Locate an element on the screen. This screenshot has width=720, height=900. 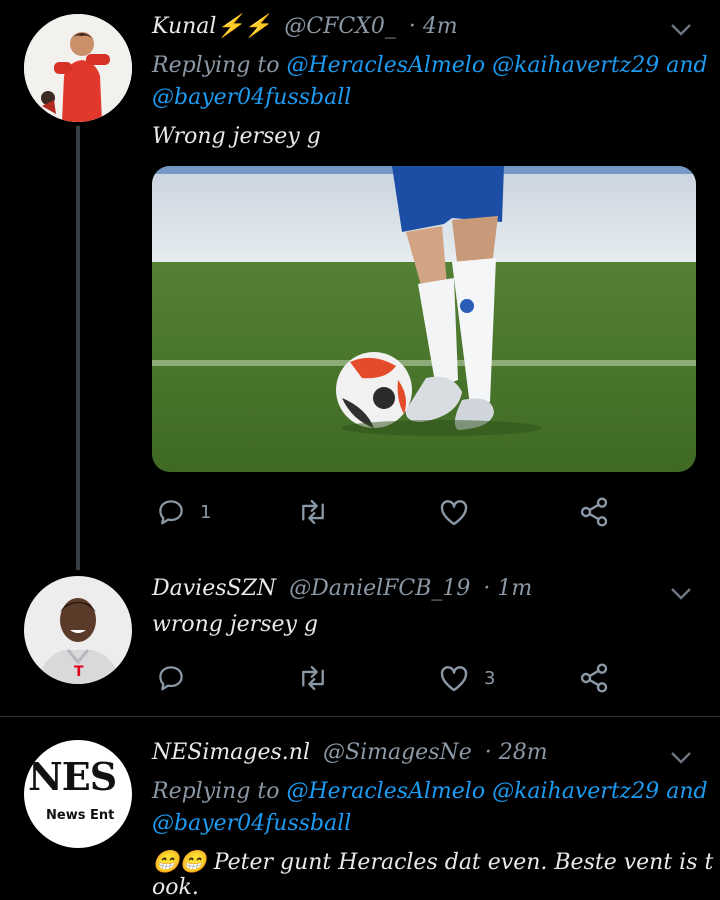
handle: @DanielFCB_19 is located at coordinates (379, 588).